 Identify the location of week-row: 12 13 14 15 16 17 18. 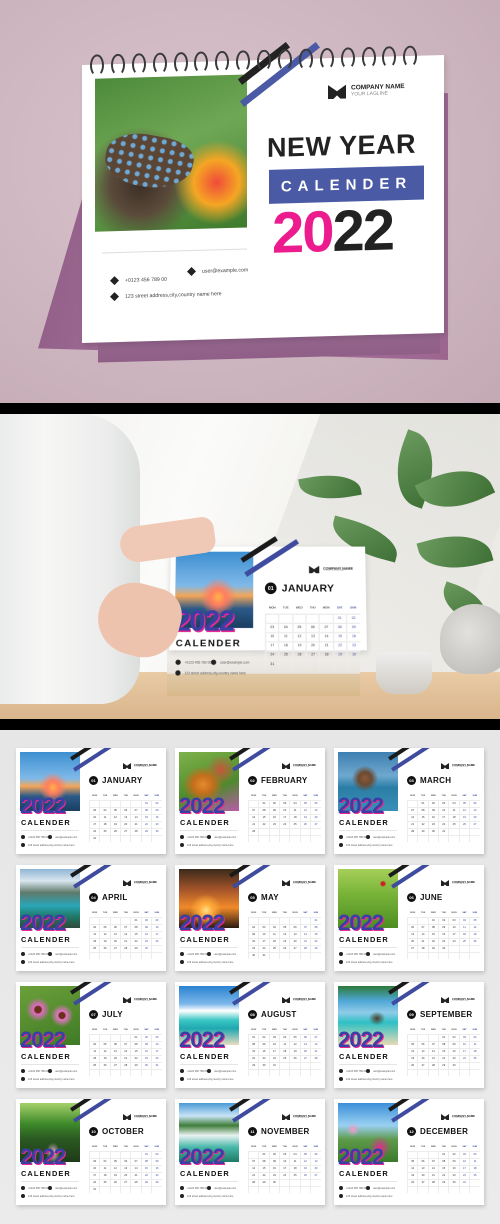
(443, 1051).